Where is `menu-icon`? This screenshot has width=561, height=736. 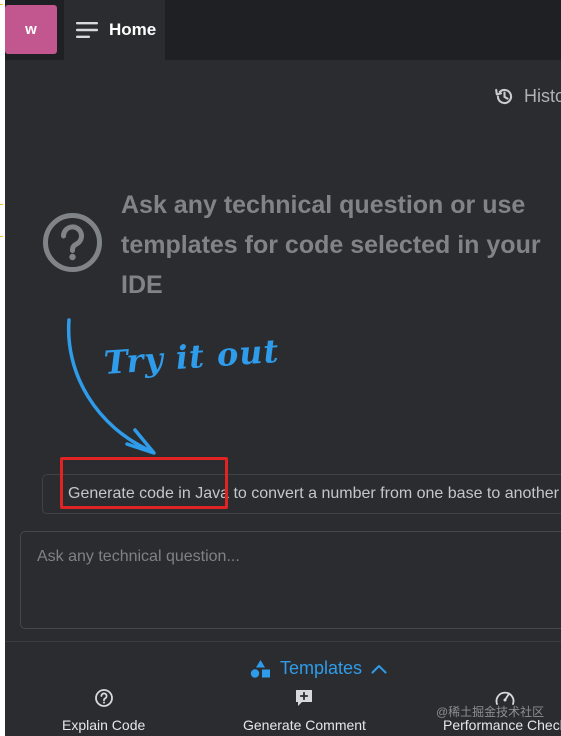 menu-icon is located at coordinates (87, 30).